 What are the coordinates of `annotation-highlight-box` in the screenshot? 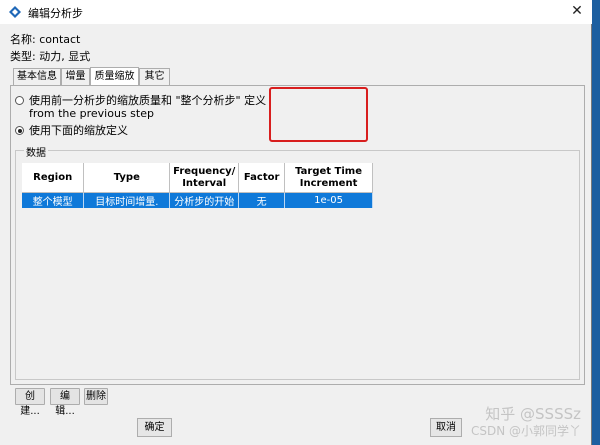 It's located at (318, 114).